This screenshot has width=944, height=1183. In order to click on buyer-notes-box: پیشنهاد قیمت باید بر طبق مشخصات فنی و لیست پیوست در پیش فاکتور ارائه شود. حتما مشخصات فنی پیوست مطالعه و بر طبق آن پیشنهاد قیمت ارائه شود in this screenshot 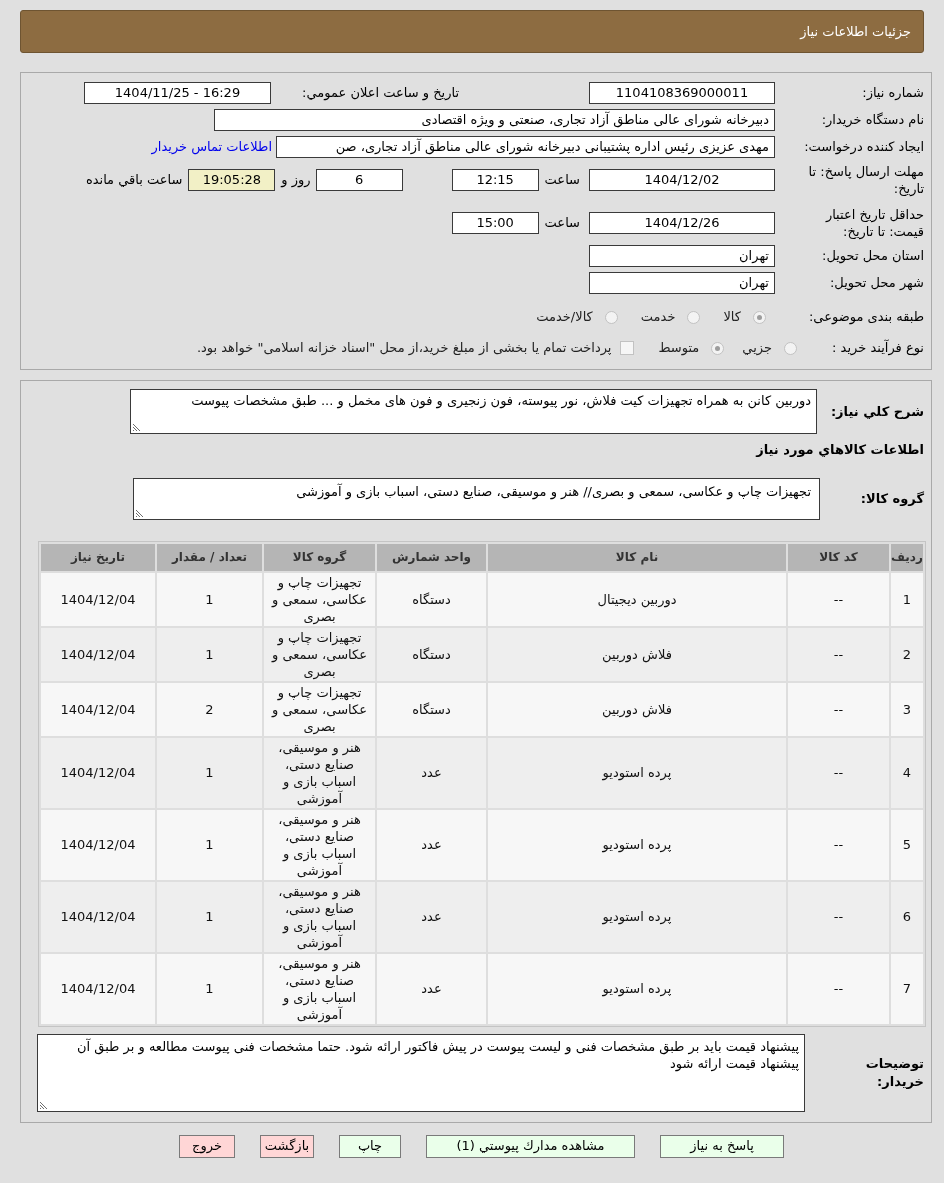, I will do `click(421, 1072)`.